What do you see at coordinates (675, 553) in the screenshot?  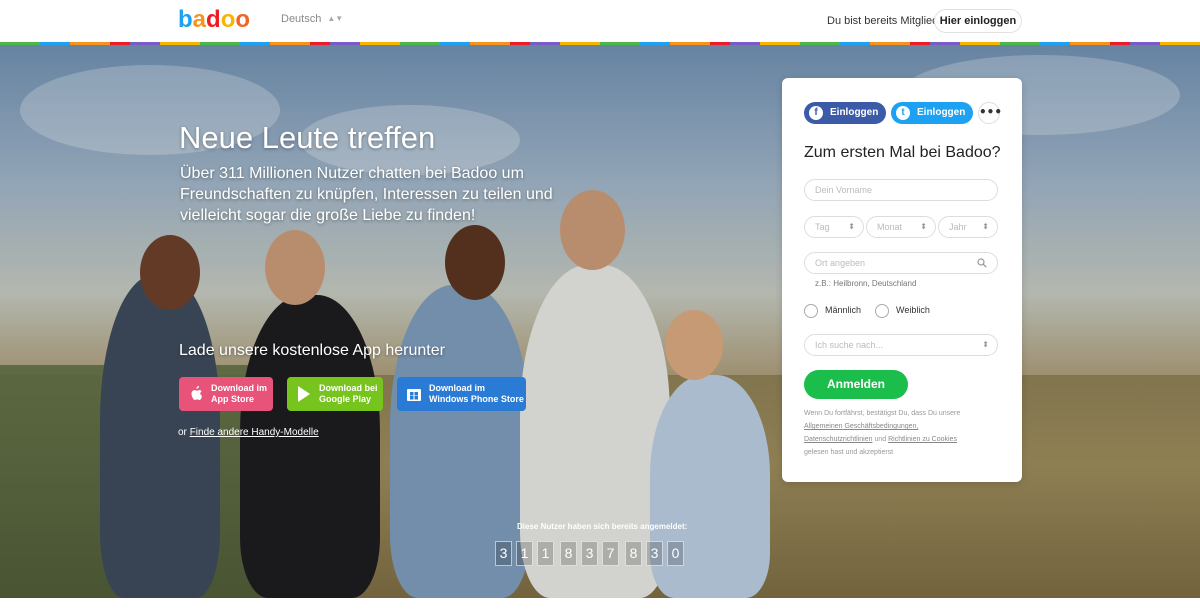 I see `counter-digit: 0` at bounding box center [675, 553].